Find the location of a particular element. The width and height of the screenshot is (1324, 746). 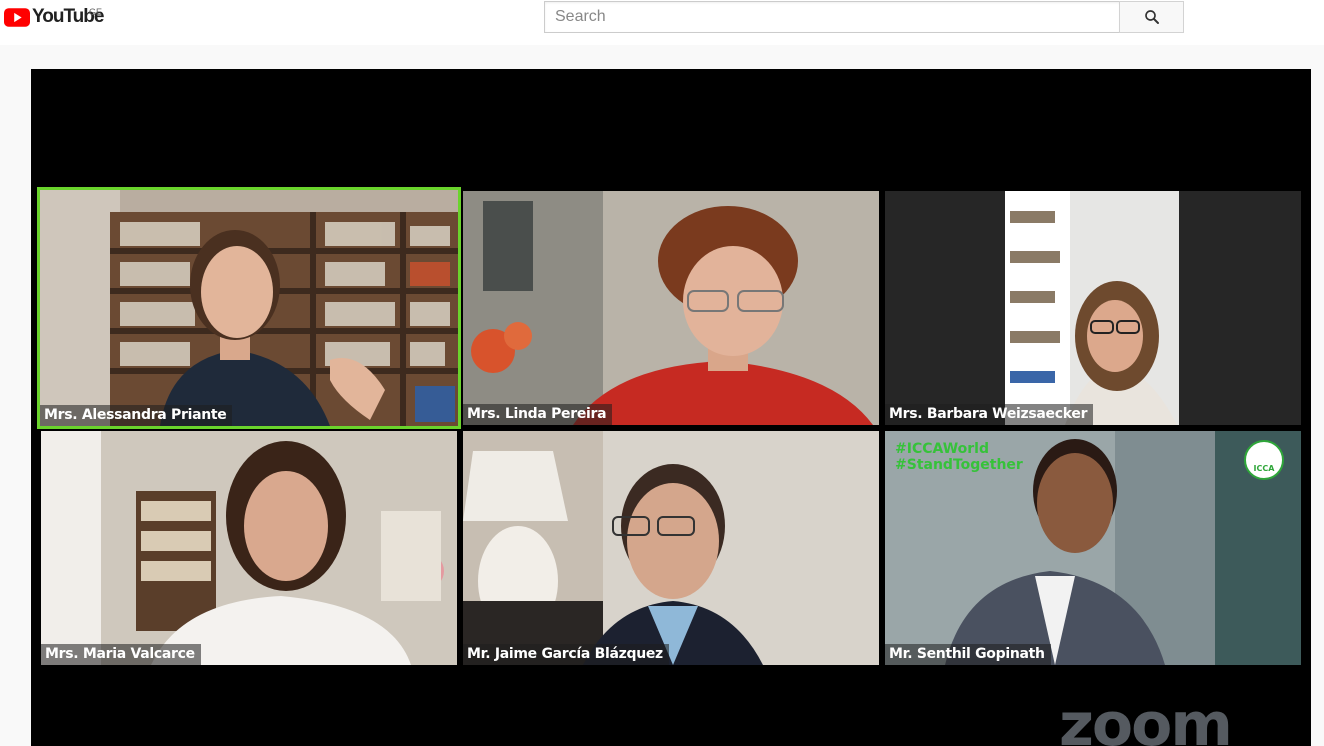

masthead: YouTube GE is located at coordinates (662, 22).